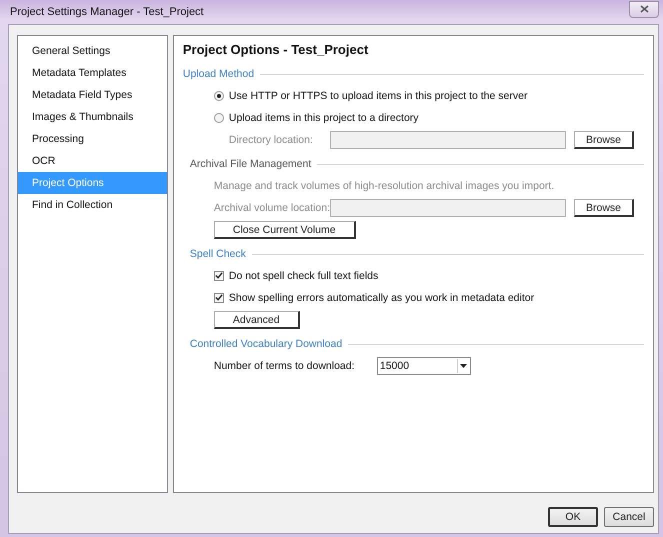 The width and height of the screenshot is (663, 537). What do you see at coordinates (285, 366) in the screenshot?
I see `dropdown-label: Number of terms to download:` at bounding box center [285, 366].